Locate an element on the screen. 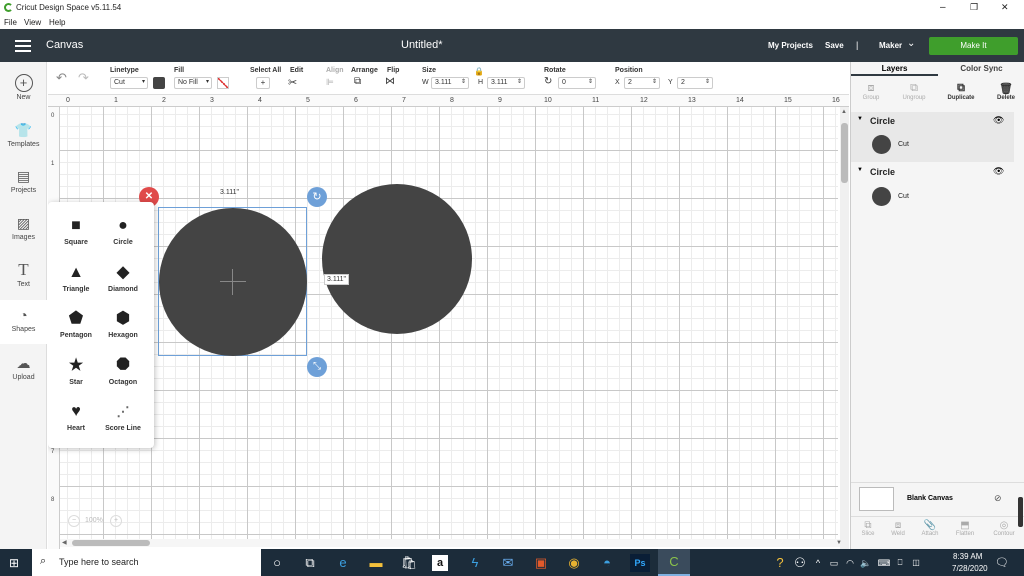 The height and width of the screenshot is (576, 1024). layer-group-2: ▼ Circle 👁 Cut is located at coordinates (932, 188).